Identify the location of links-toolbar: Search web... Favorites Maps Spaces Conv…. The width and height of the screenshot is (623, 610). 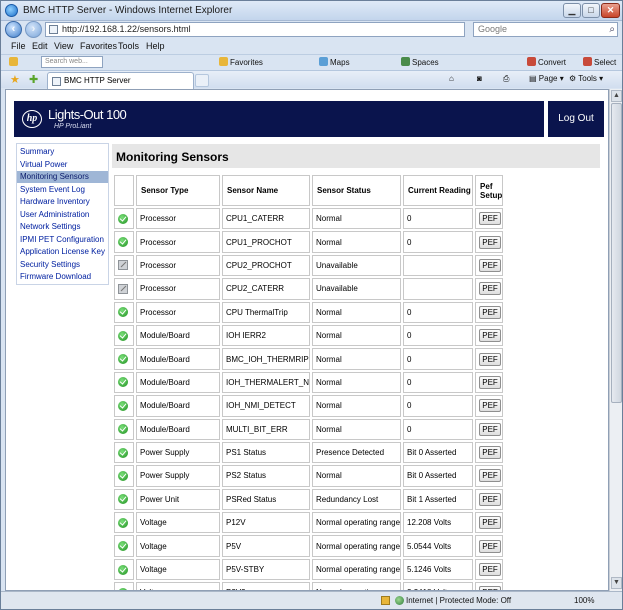
(311, 61).